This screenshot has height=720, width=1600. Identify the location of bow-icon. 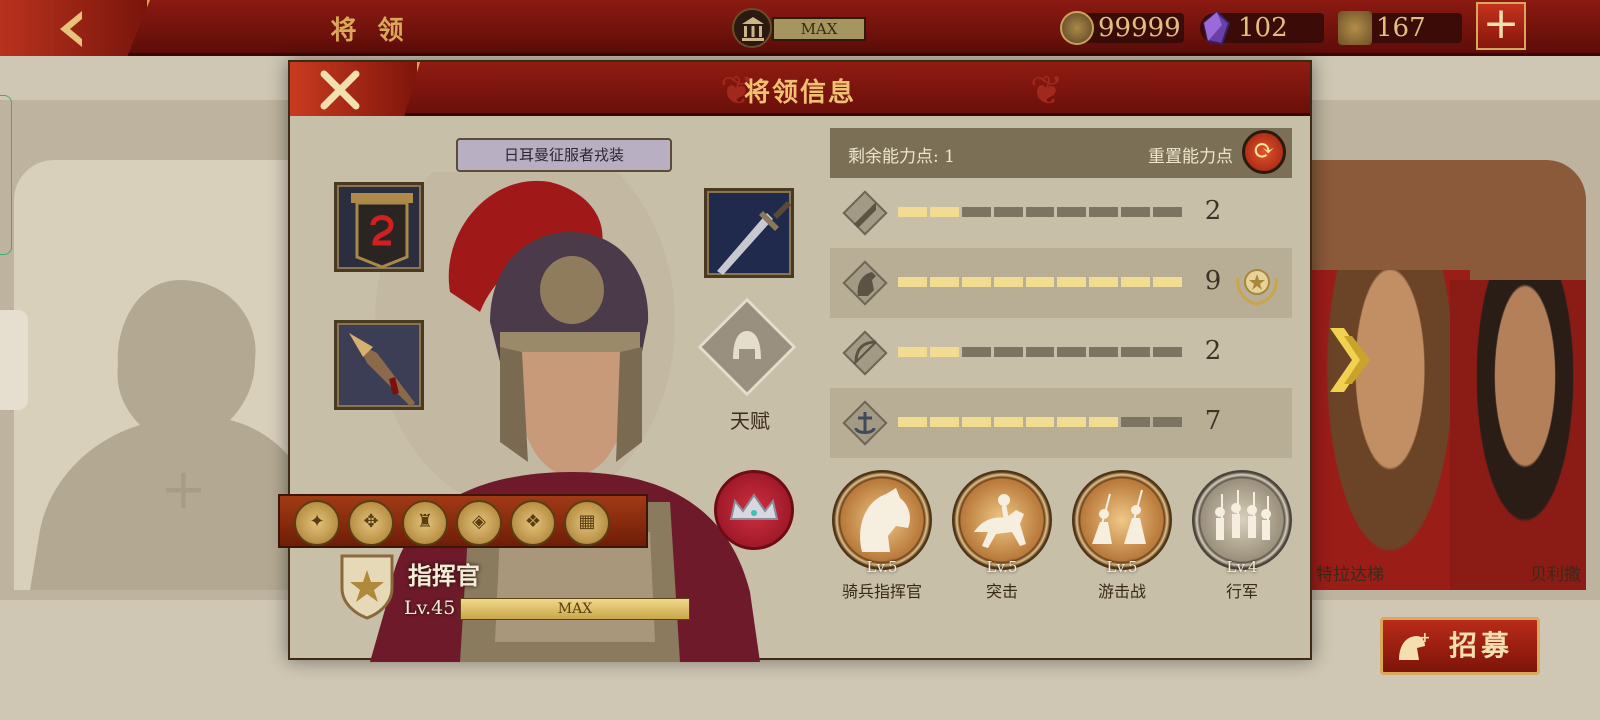
(865, 353).